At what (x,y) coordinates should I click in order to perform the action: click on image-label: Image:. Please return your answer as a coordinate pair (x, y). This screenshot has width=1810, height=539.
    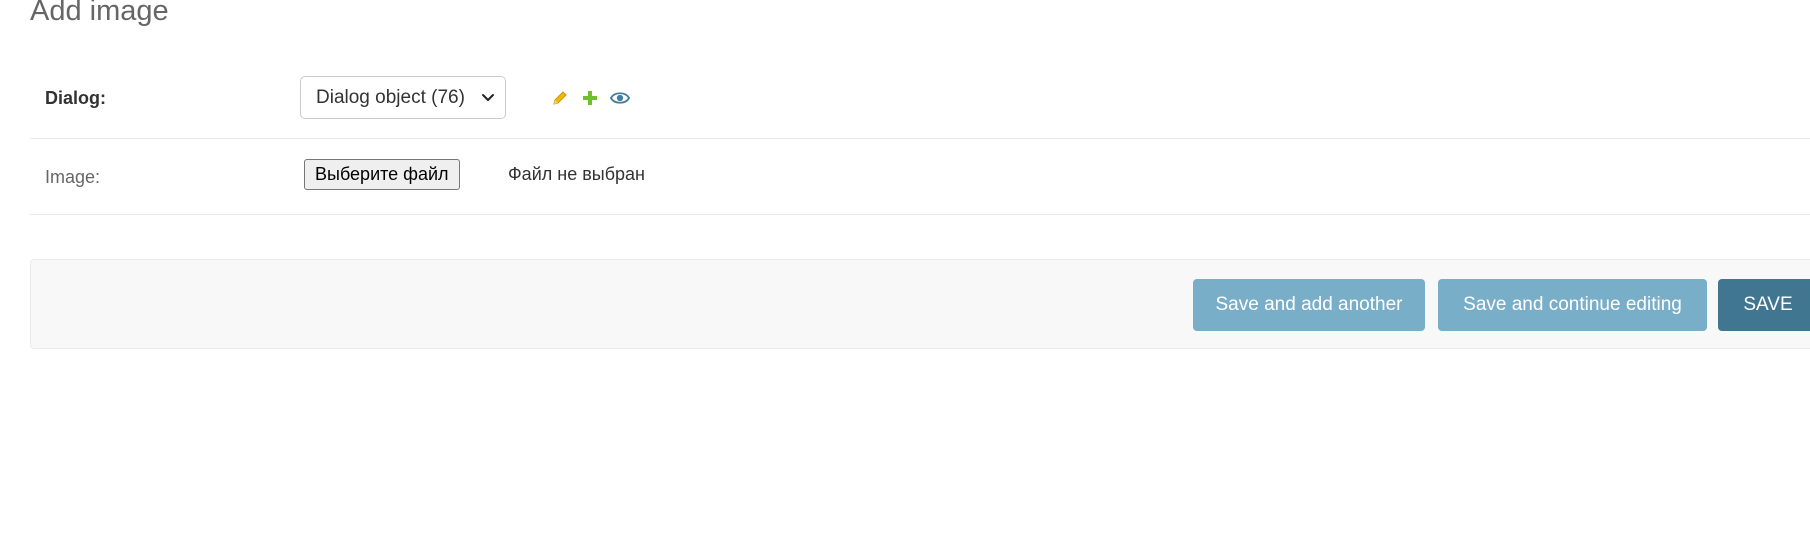
    Looking at the image, I should click on (73, 177).